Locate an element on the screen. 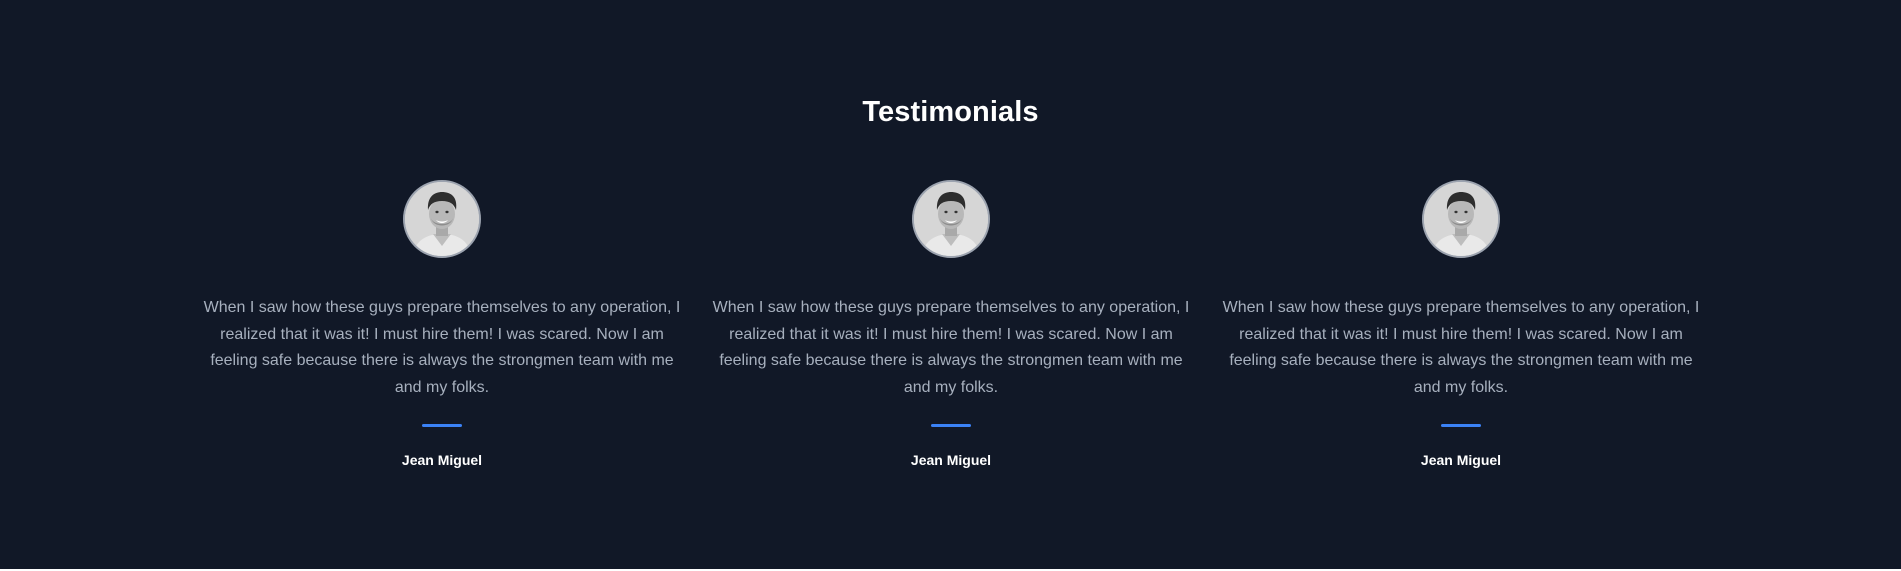 This screenshot has width=1901, height=571. section-title: Testimonials is located at coordinates (950, 112).